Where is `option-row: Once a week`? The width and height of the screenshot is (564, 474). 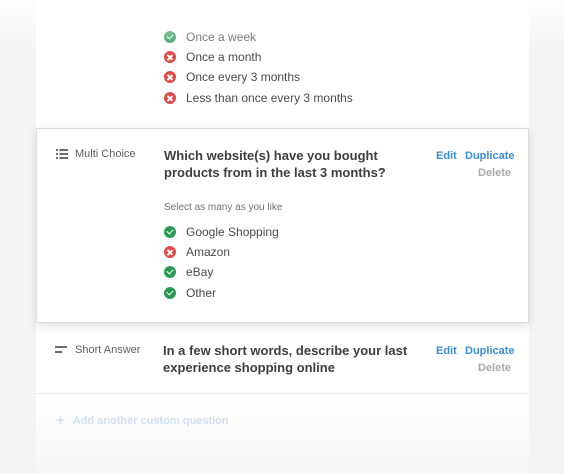 option-row: Once a week is located at coordinates (210, 37).